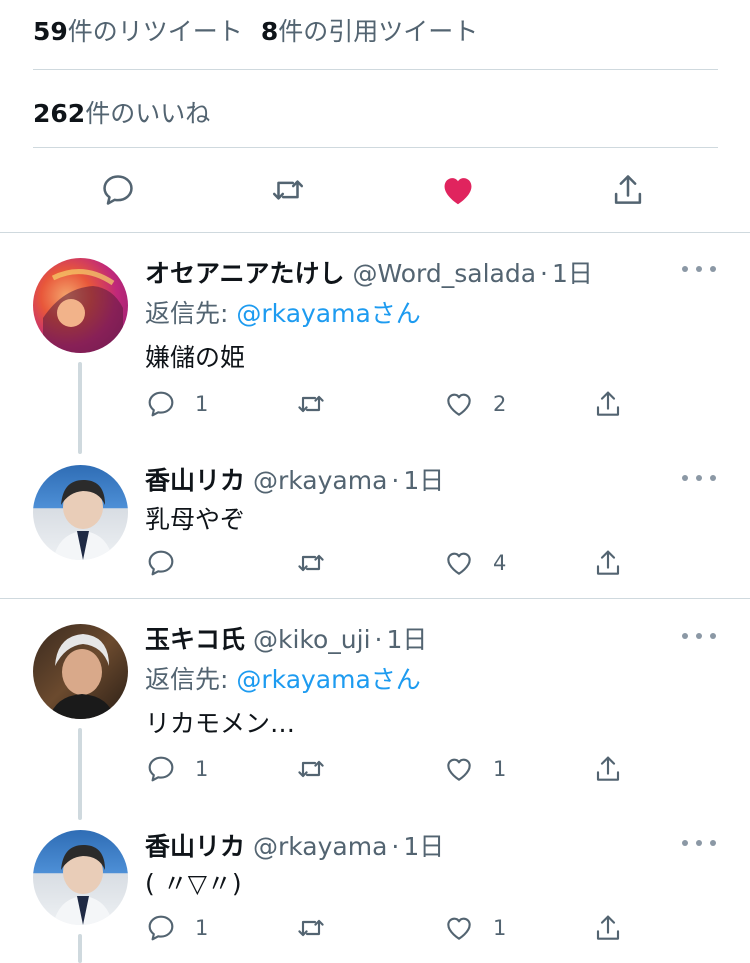 Image resolution: width=750 pixels, height=963 pixels. Describe the element at coordinates (155, 31) in the screenshot. I see `retweet-label: 件のリツイート` at that location.